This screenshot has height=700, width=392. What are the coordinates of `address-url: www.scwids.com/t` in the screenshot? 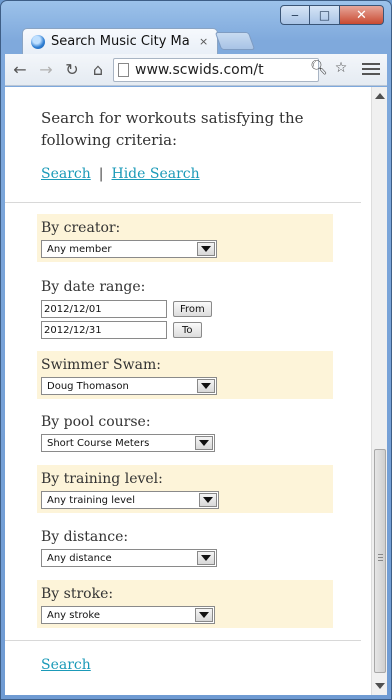 It's located at (199, 69).